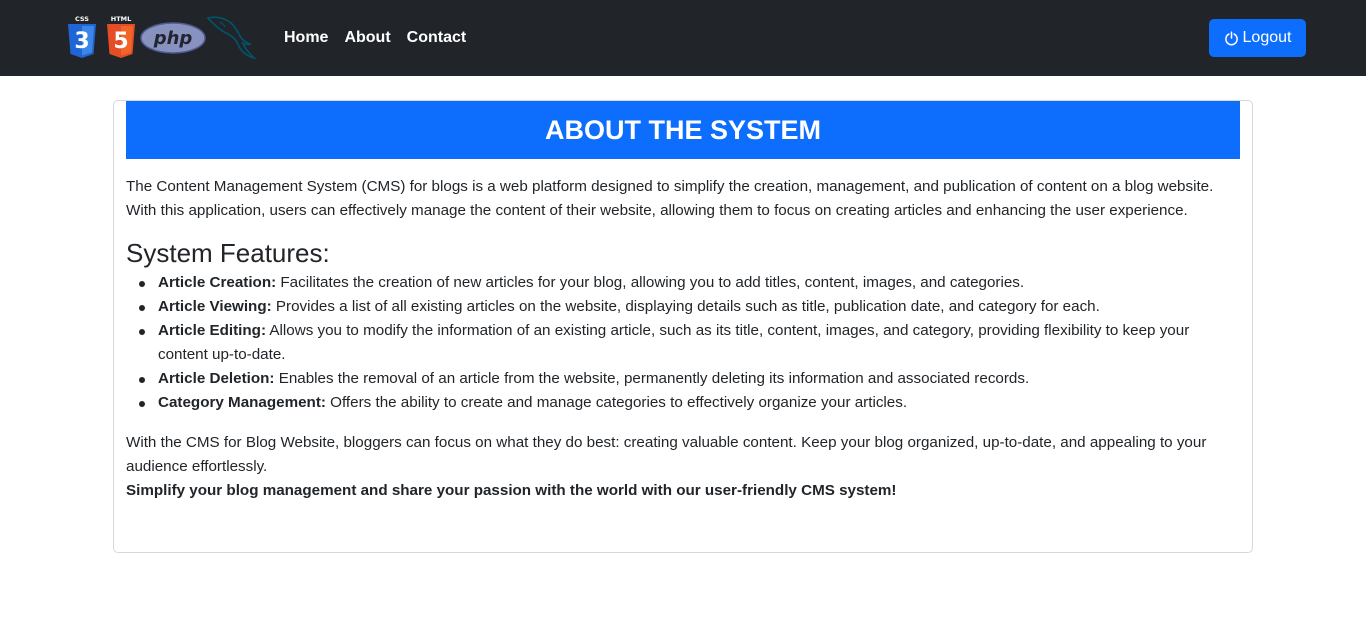 The image size is (1366, 619). I want to click on css3-logo-number: 3, so click(81, 41).